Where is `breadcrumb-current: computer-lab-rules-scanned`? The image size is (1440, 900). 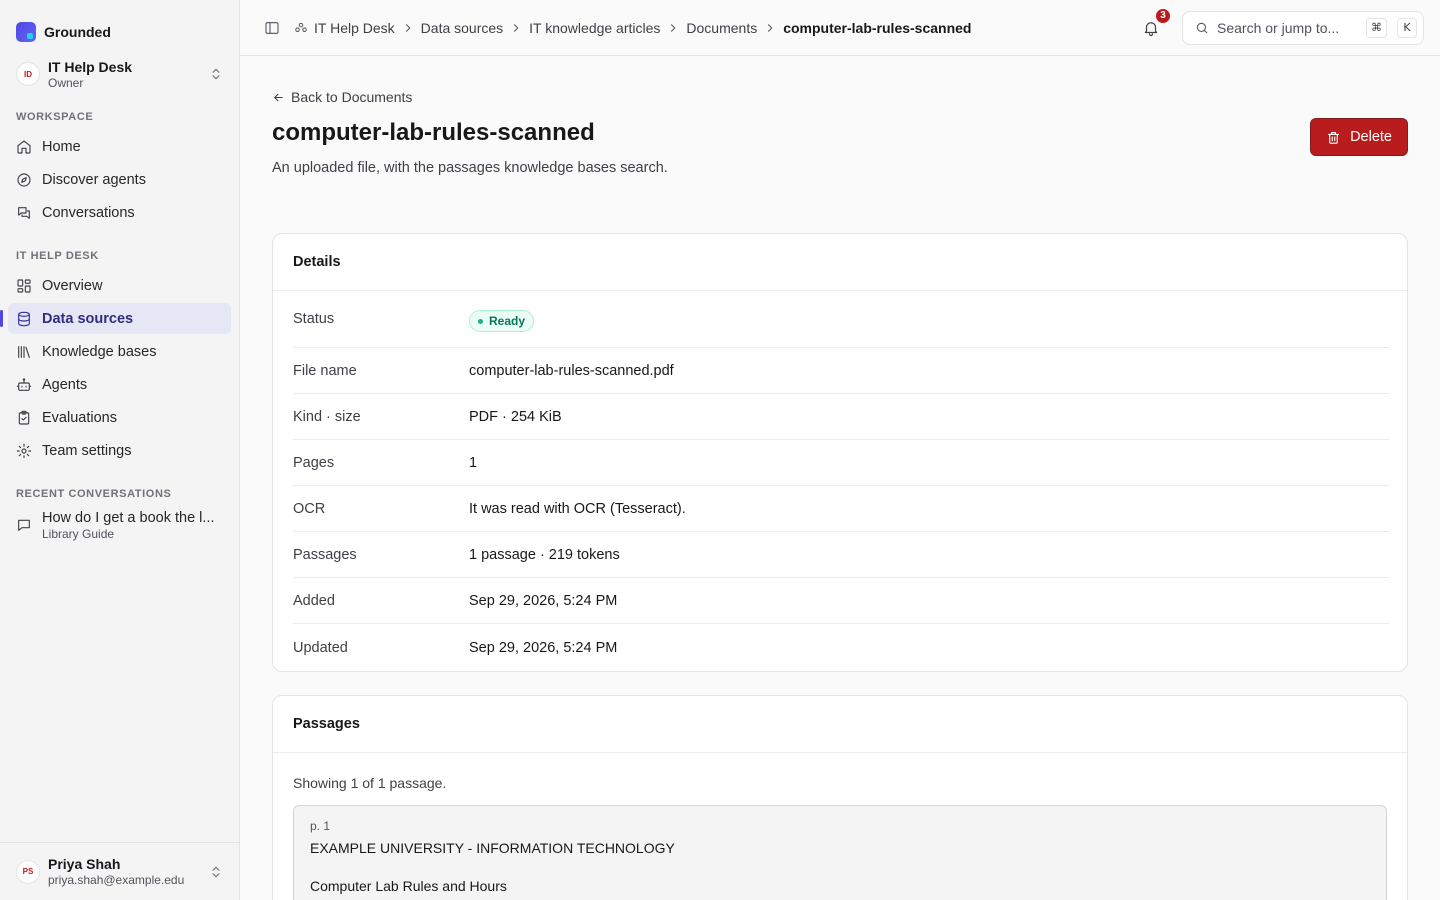
breadcrumb-current: computer-lab-rules-scanned is located at coordinates (877, 27).